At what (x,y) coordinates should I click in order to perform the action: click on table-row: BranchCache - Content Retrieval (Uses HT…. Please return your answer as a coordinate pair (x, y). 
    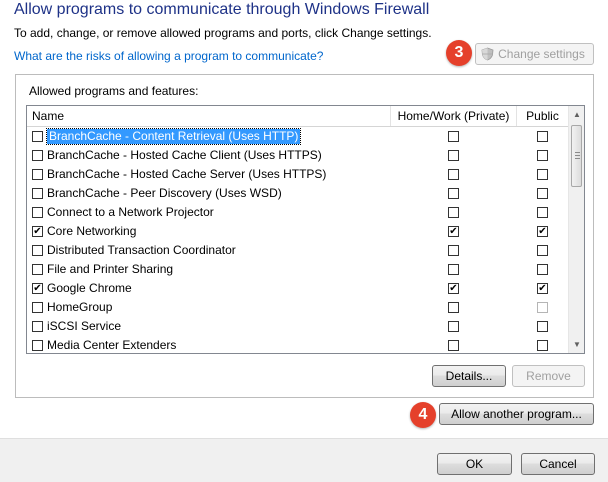
    Looking at the image, I should click on (297, 136).